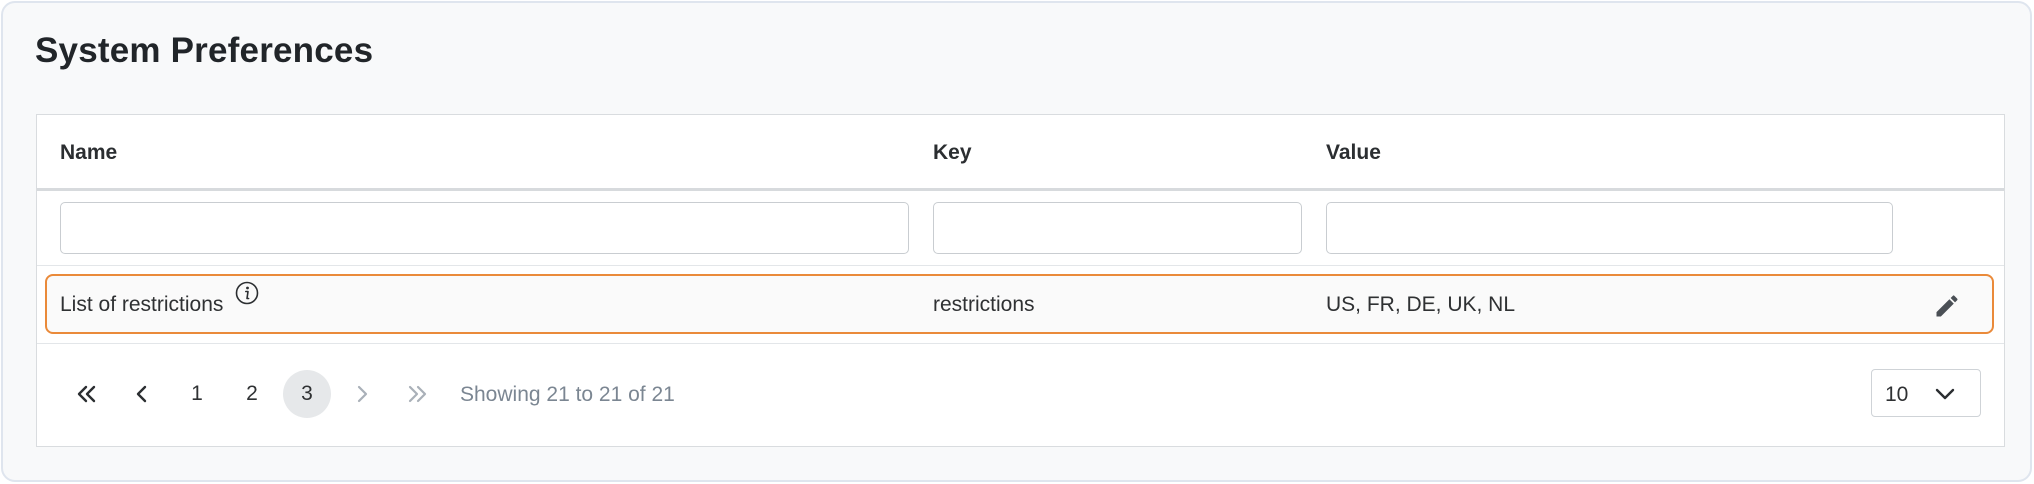 The width and height of the screenshot is (2034, 484). What do you see at coordinates (307, 394) in the screenshot?
I see `page-button-3-current: 3` at bounding box center [307, 394].